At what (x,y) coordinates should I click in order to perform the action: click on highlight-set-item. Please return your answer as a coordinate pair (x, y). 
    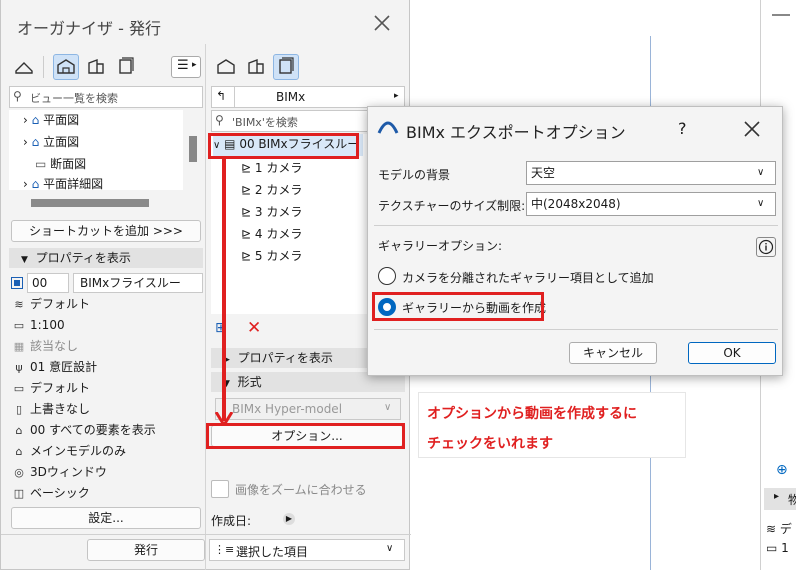
    Looking at the image, I should click on (283, 146).